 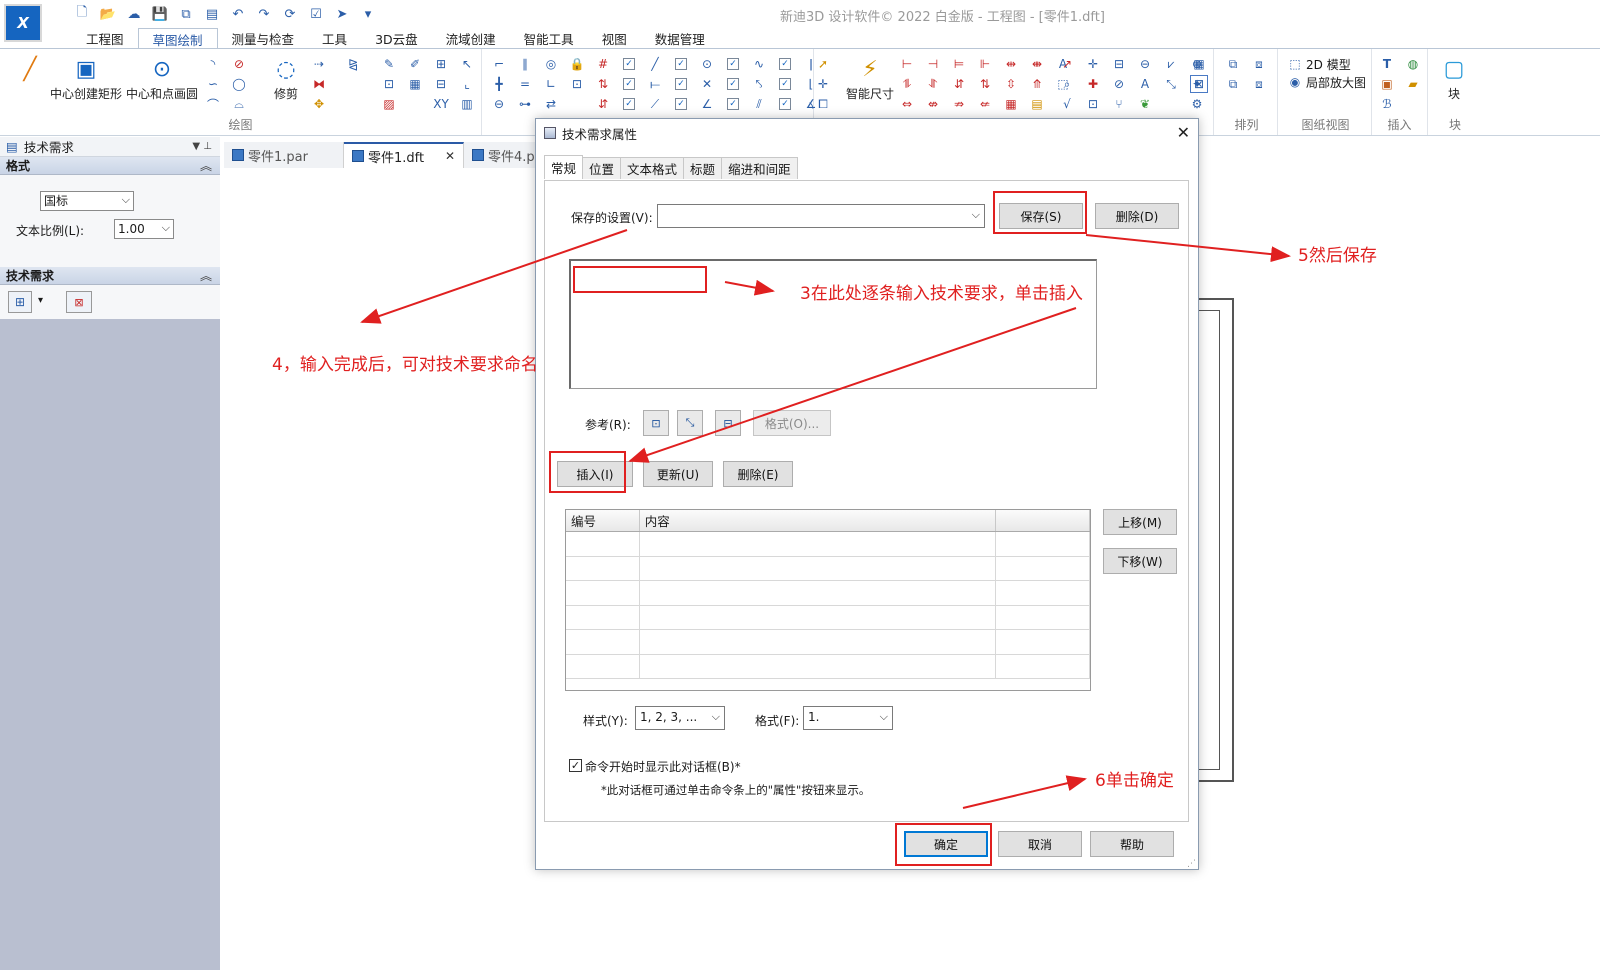 What do you see at coordinates (707, 104) in the screenshot?
I see `angle2-icon: ∠` at bounding box center [707, 104].